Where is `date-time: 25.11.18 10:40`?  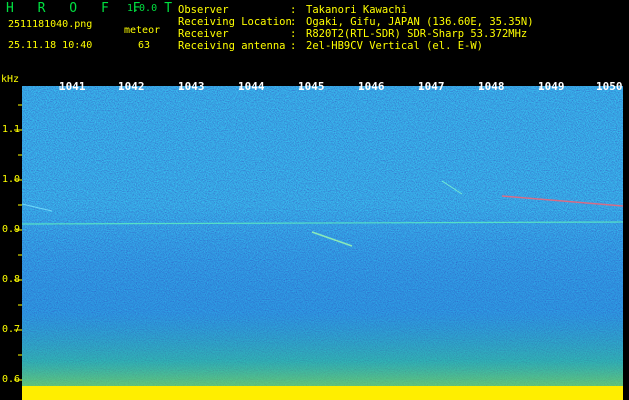 date-time: 25.11.18 10:40 is located at coordinates (50, 45).